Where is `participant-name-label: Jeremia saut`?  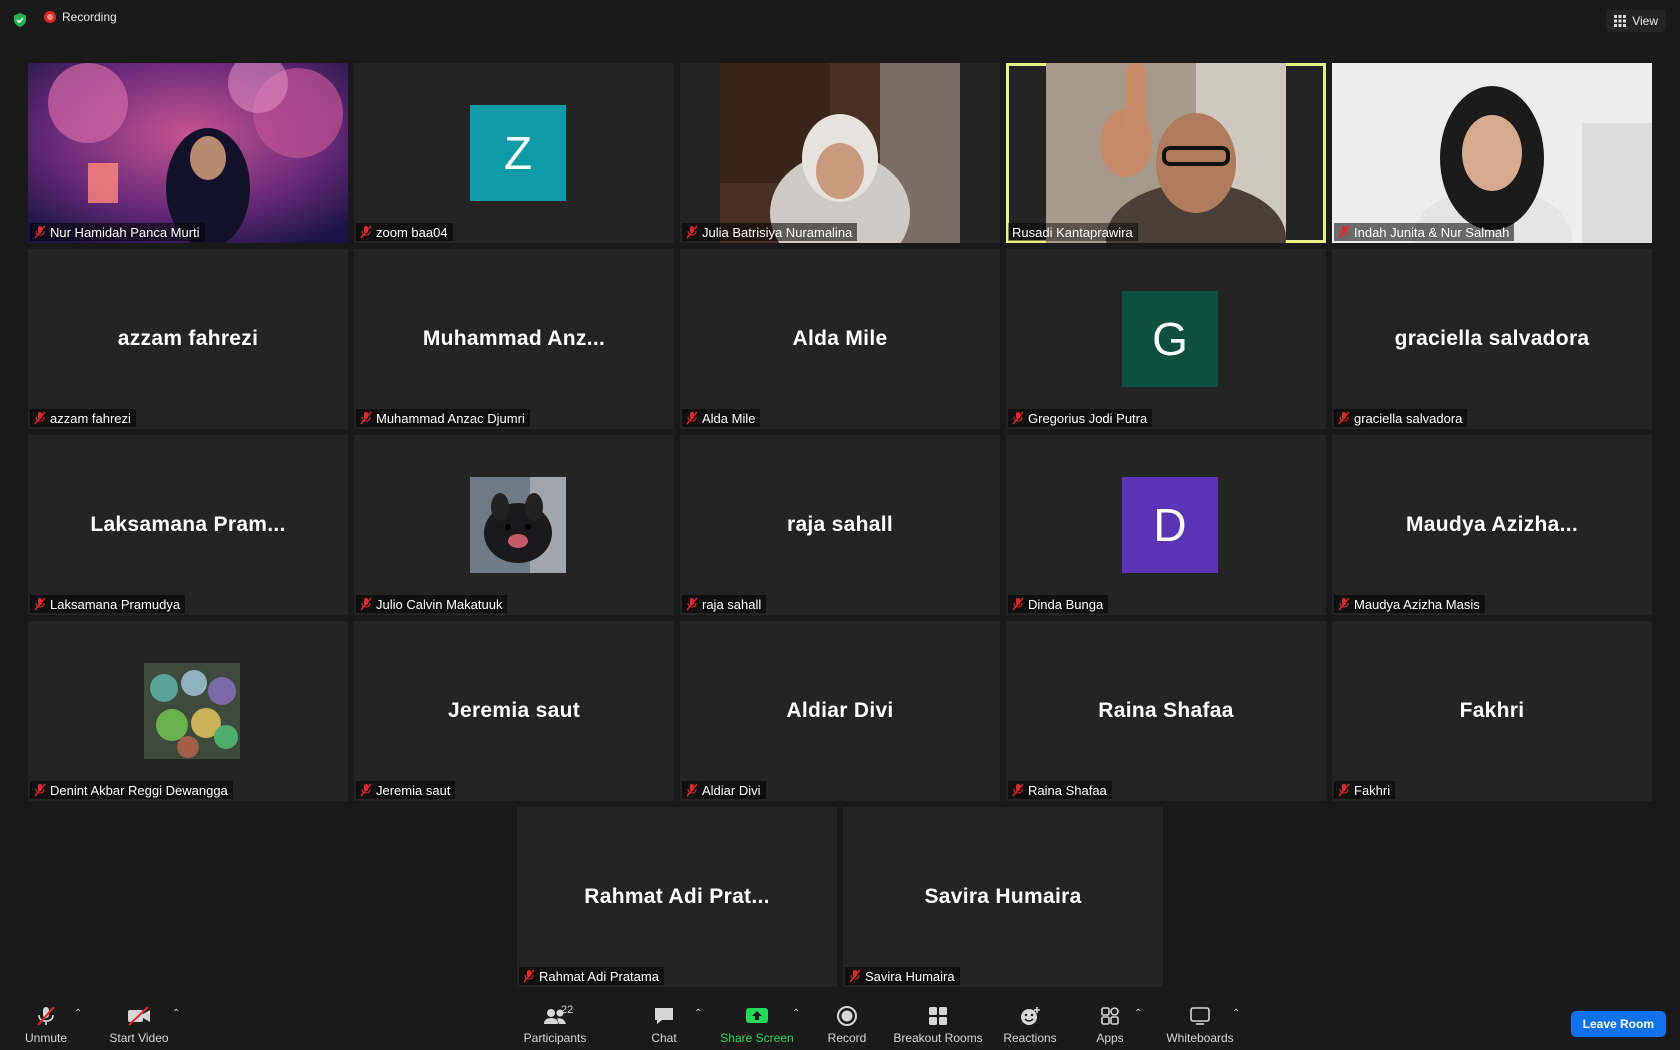 participant-name-label: Jeremia saut is located at coordinates (406, 790).